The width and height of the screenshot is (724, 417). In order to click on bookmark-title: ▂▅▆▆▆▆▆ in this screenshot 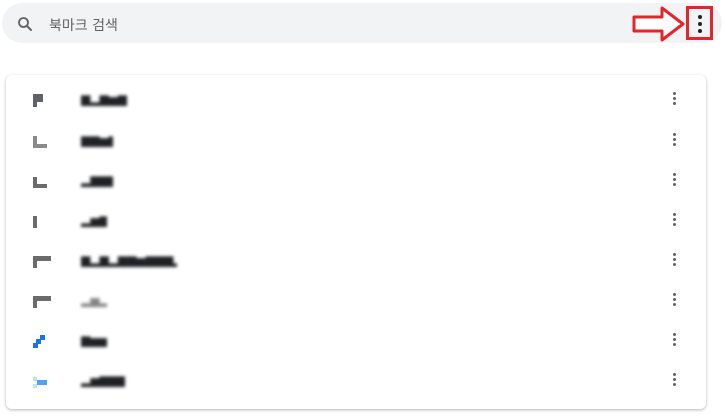, I will do `click(103, 380)`.